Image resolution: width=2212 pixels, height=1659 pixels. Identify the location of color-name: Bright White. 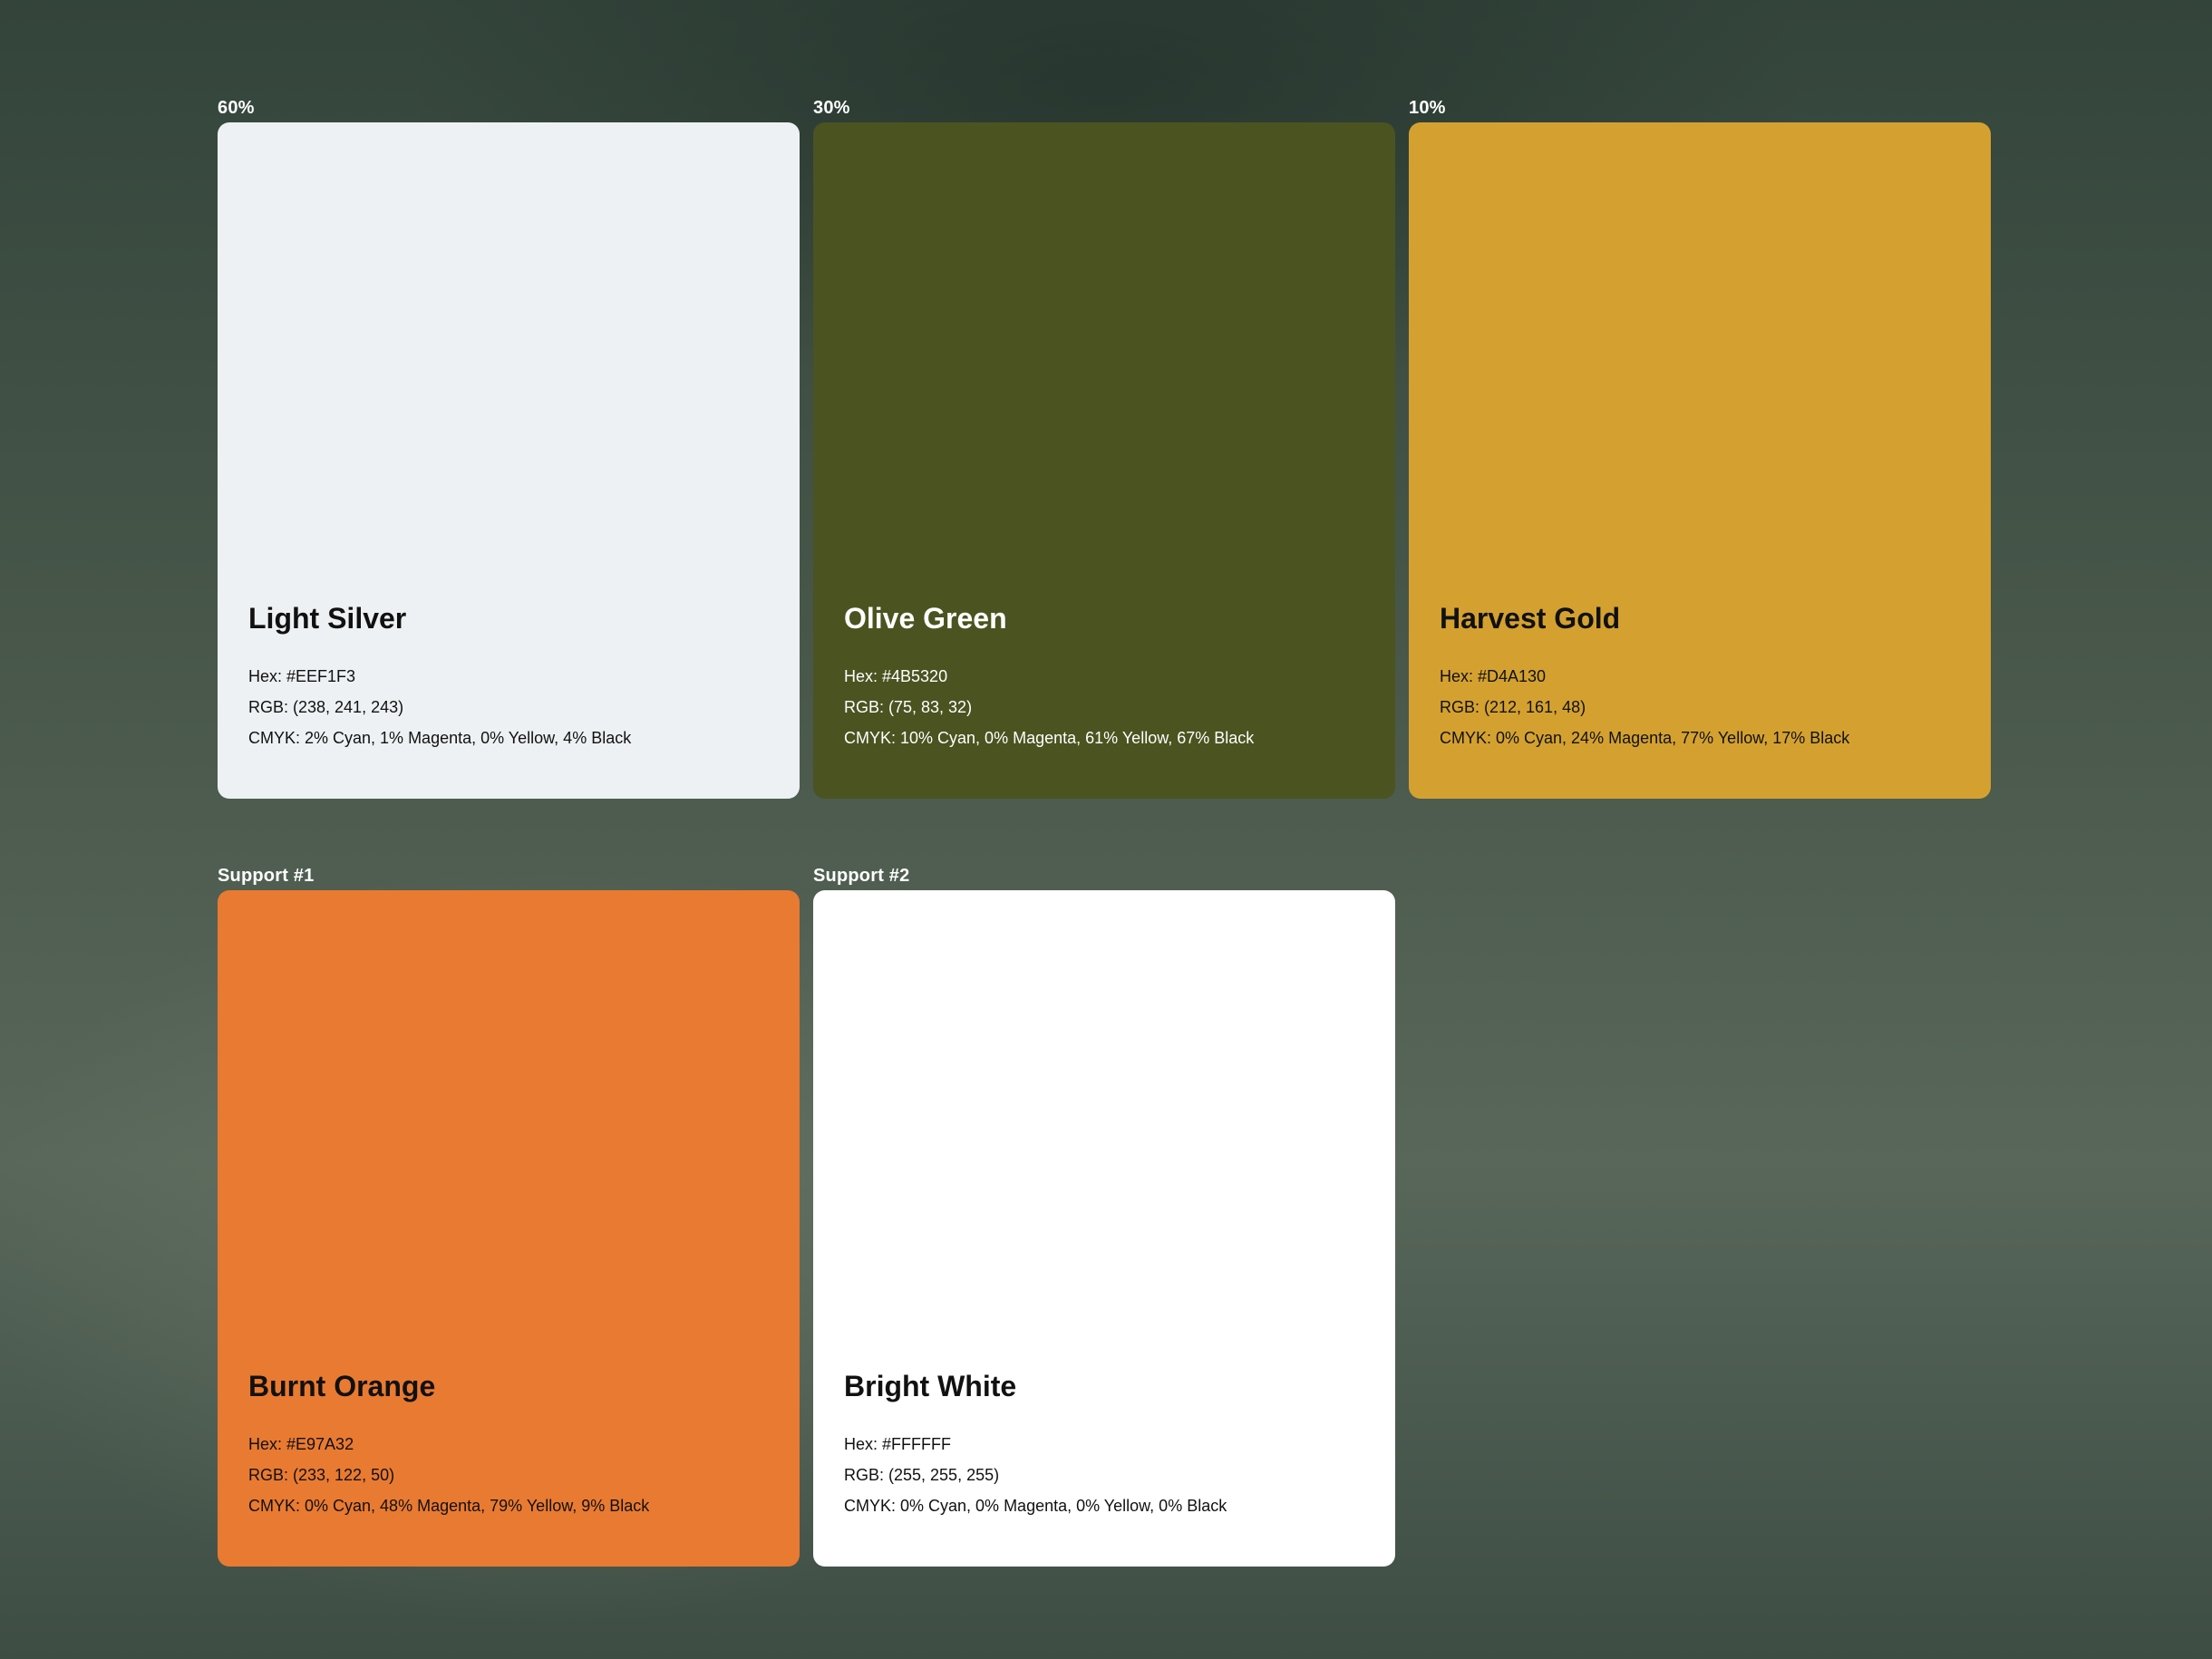
(930, 1386).